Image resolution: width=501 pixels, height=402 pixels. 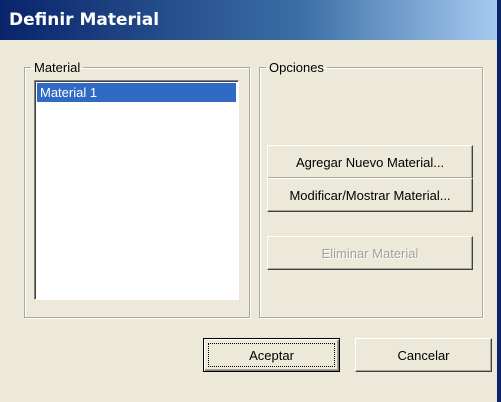 I want to click on list-item: Material 1, so click(x=136, y=92).